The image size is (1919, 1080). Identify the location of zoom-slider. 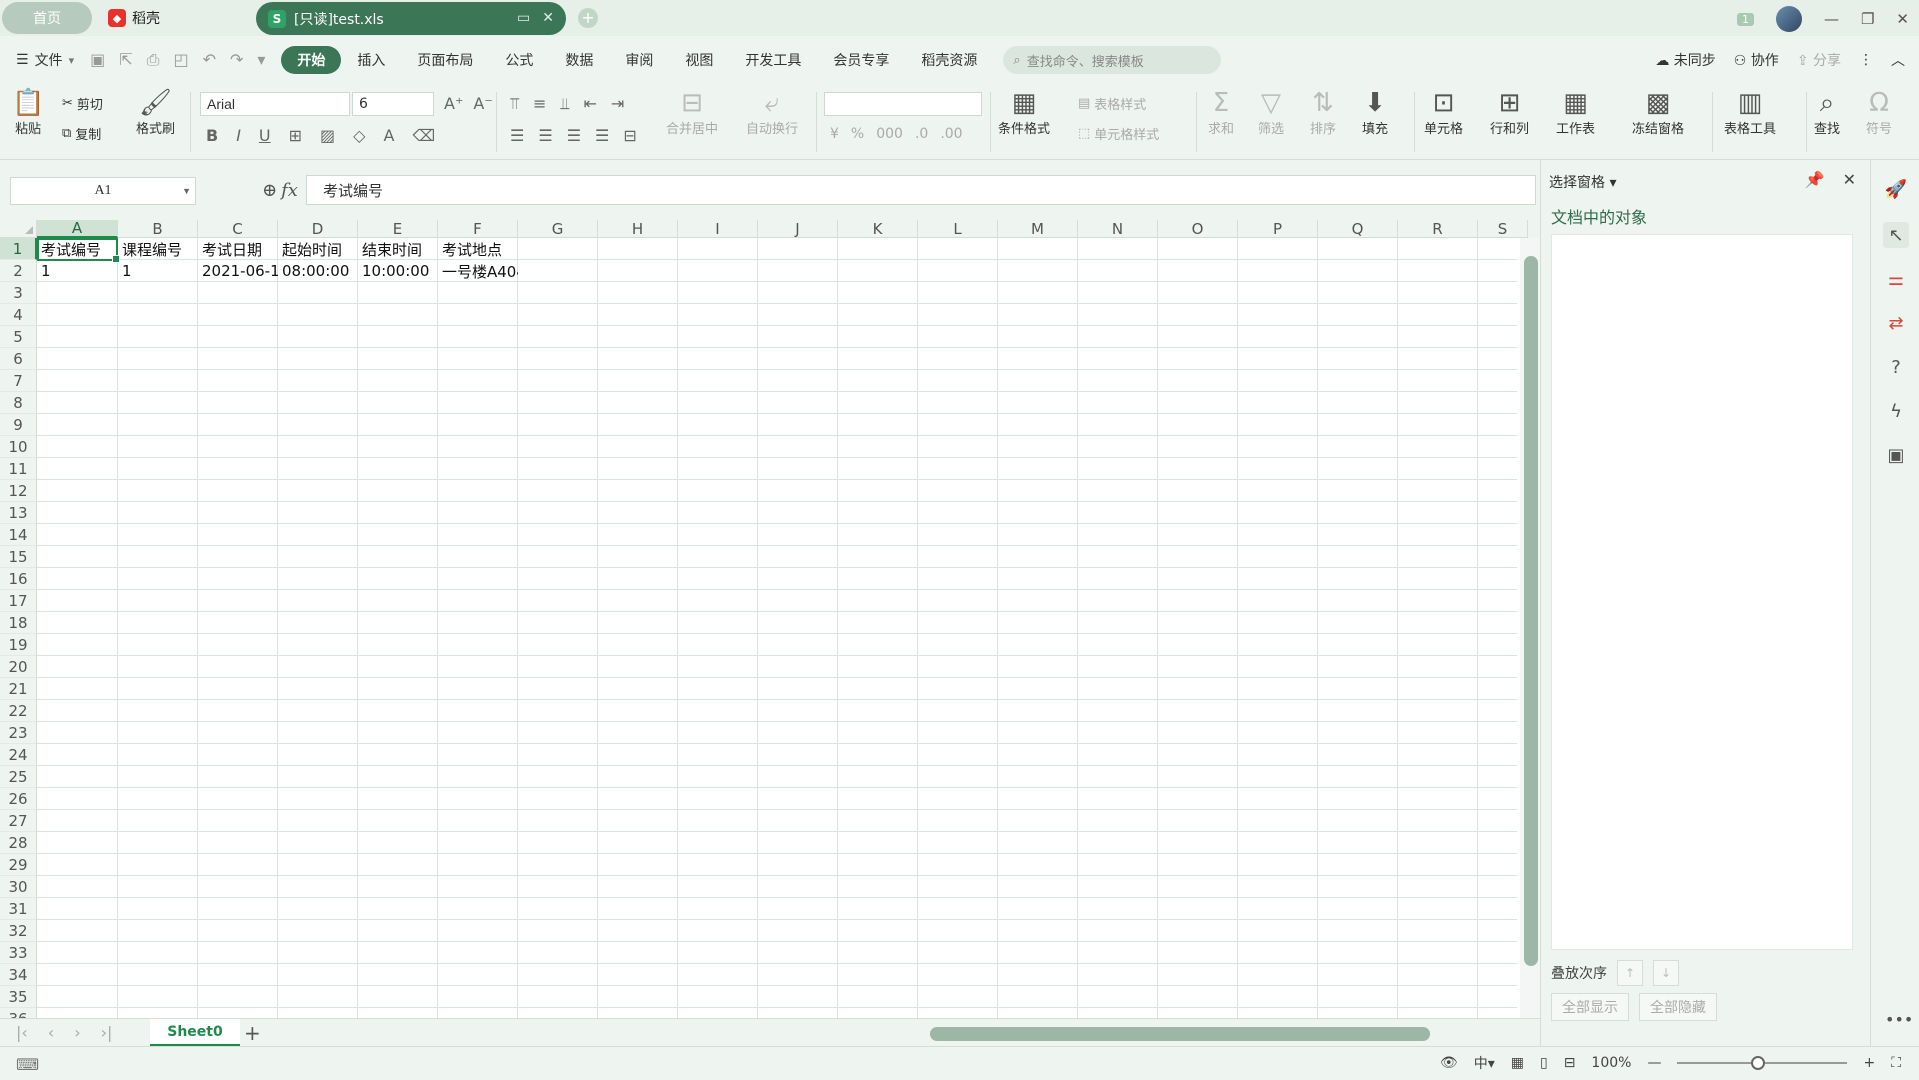
(1762, 1063).